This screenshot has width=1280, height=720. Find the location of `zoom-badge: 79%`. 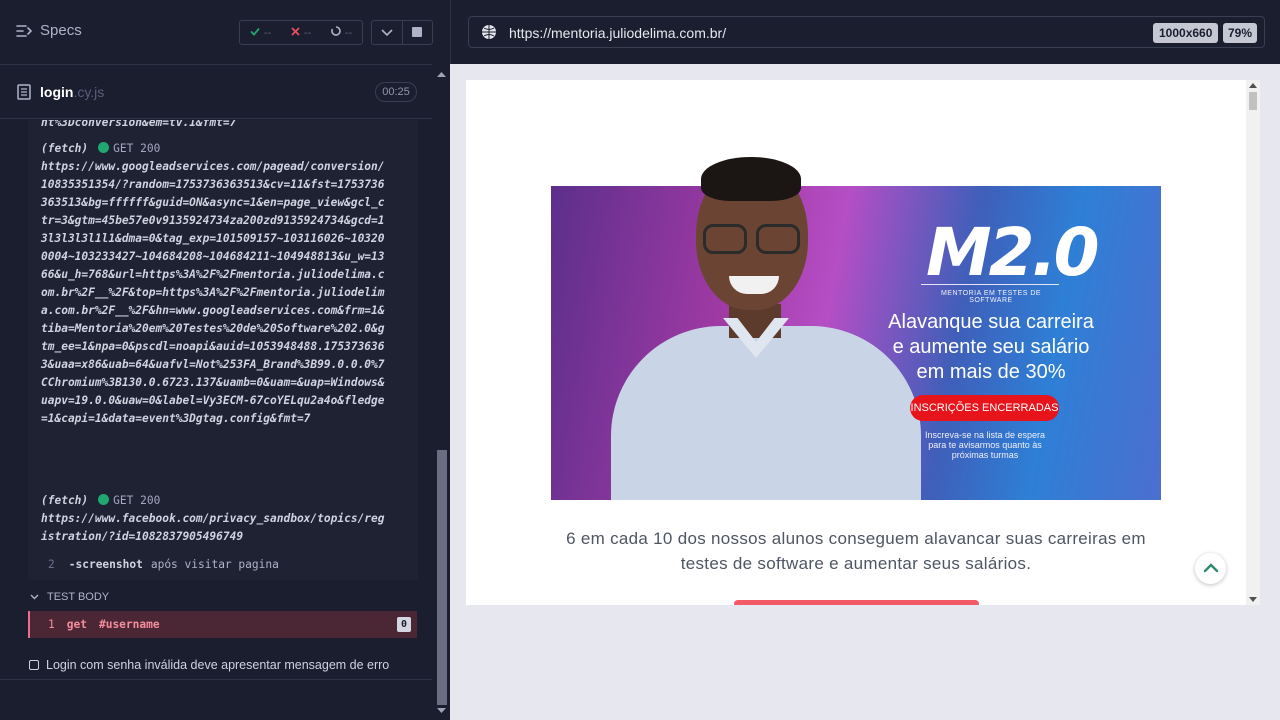

zoom-badge: 79% is located at coordinates (1240, 33).